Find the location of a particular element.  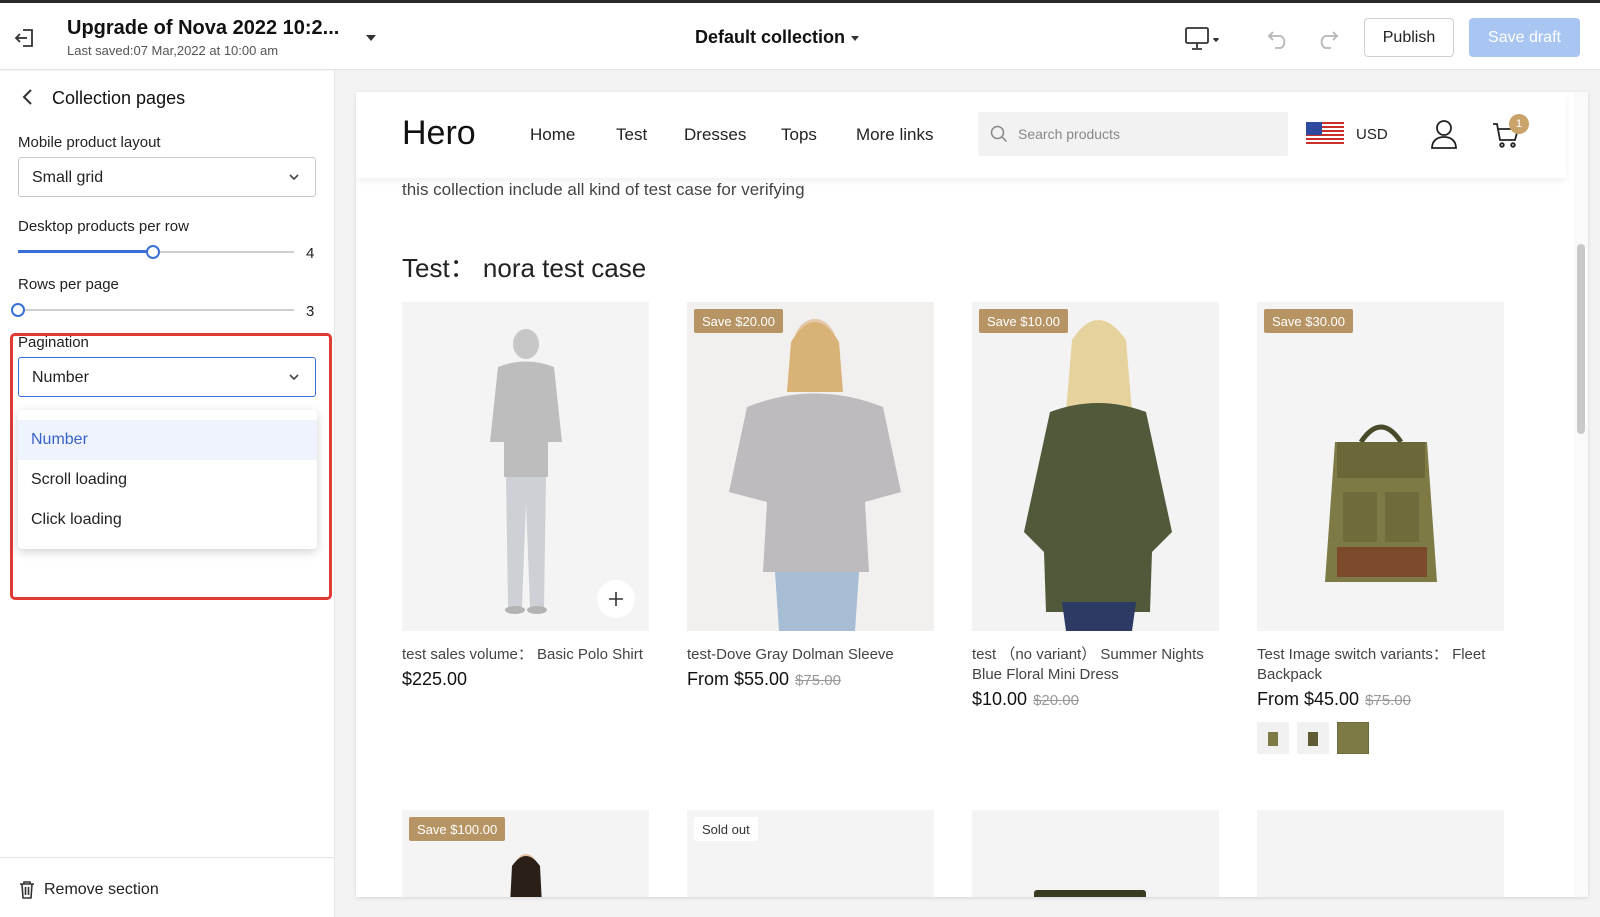

sold-out-badge: Sold out is located at coordinates (726, 829).